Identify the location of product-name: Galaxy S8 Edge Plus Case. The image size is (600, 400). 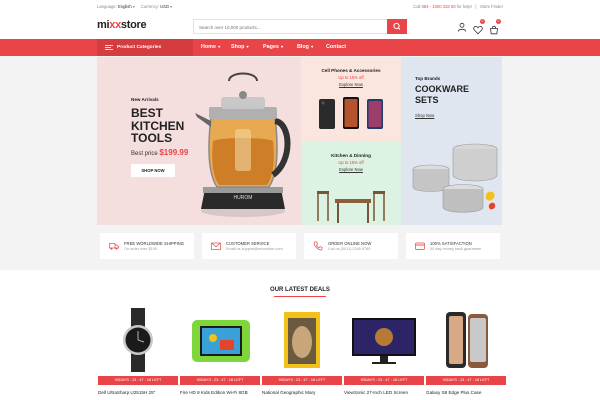
(453, 392).